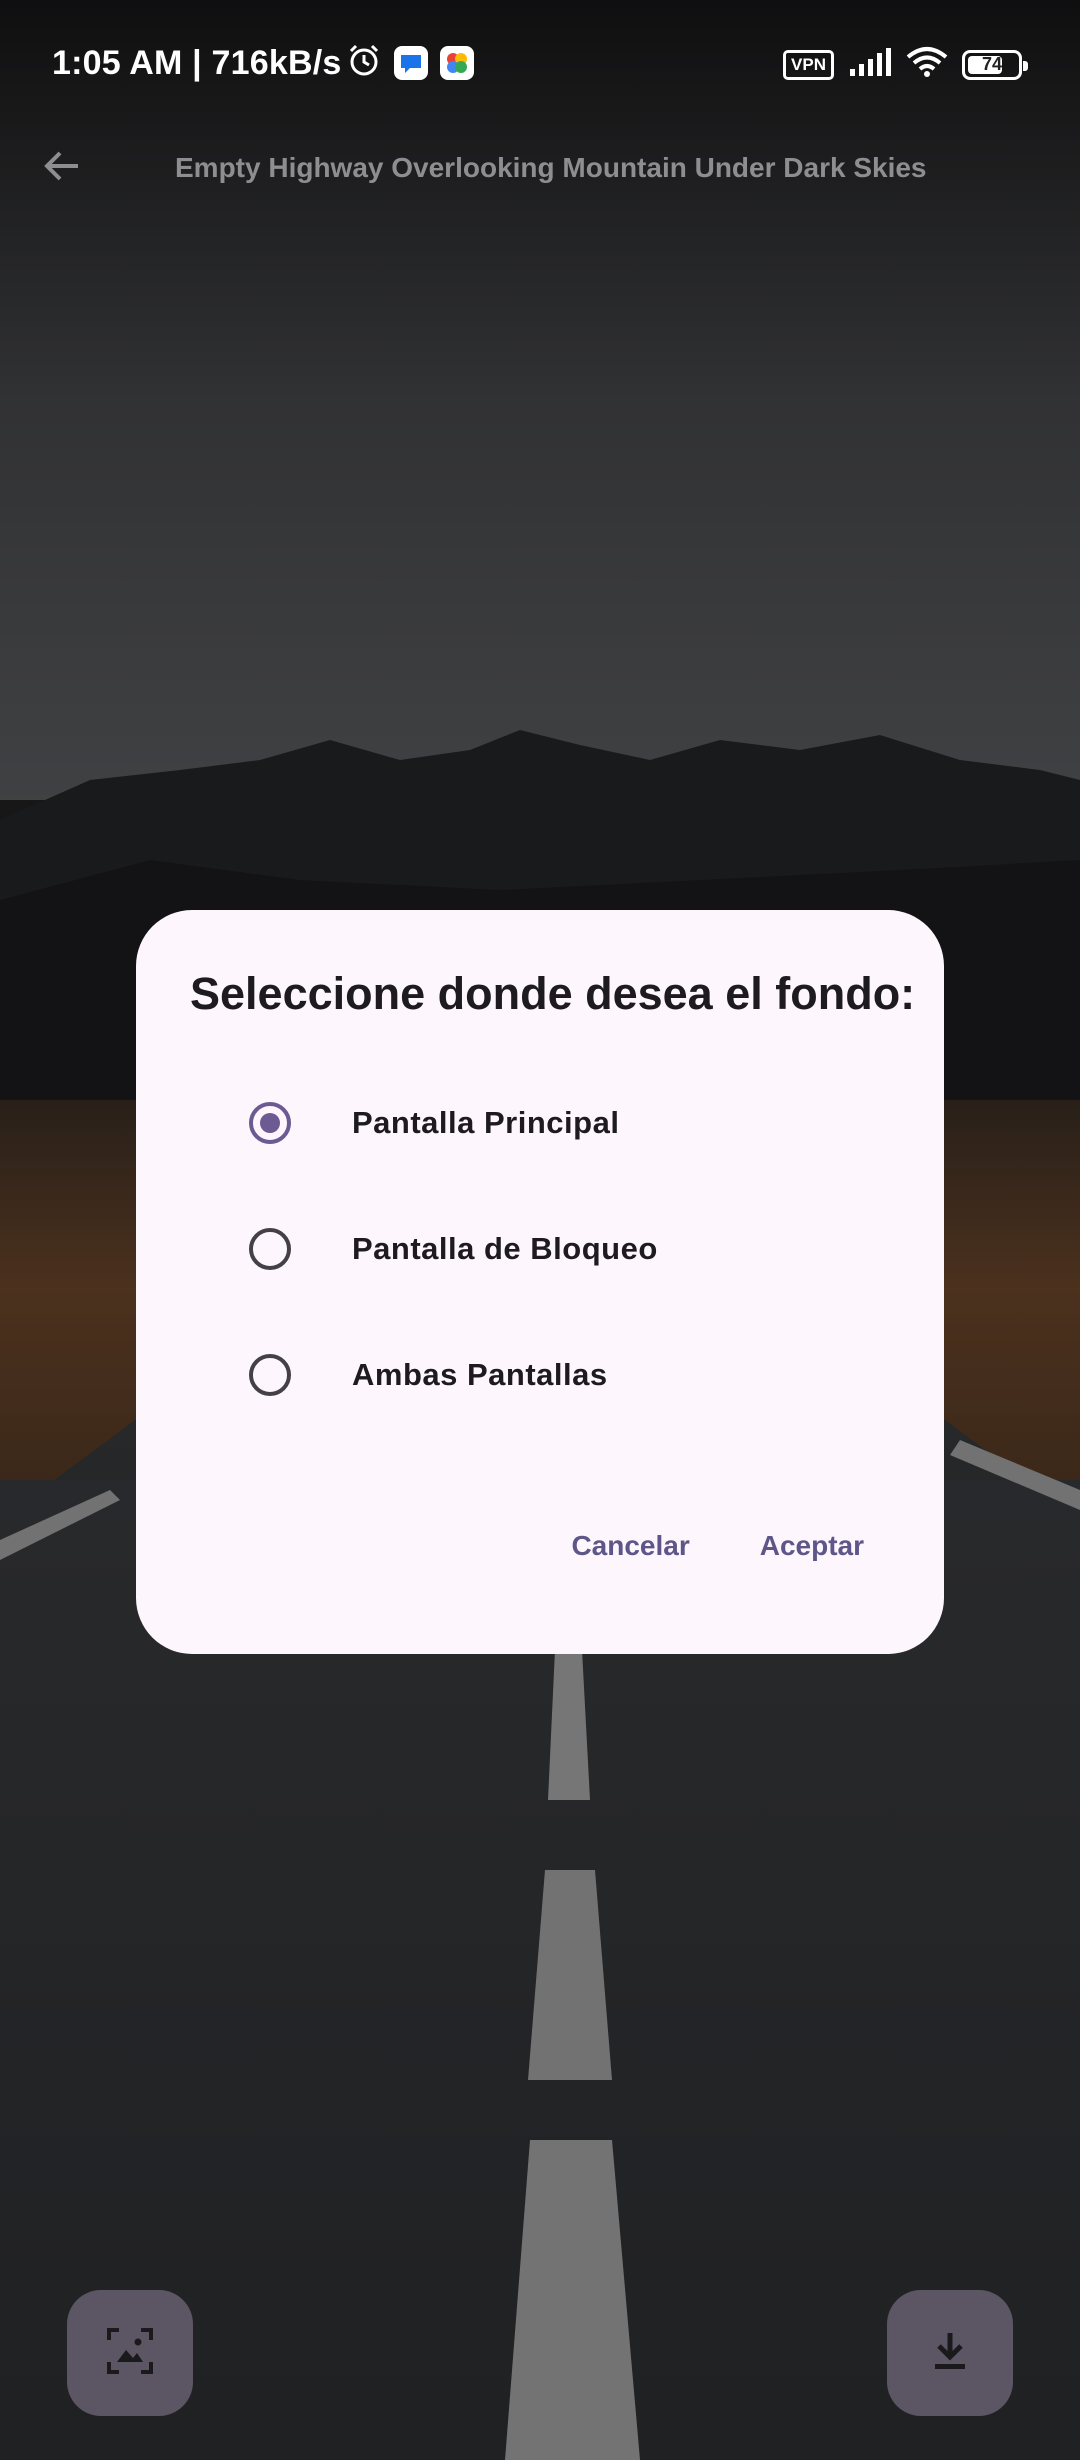 This screenshot has width=1080, height=2460. What do you see at coordinates (270, 1249) in the screenshot?
I see `radio-lock-screen` at bounding box center [270, 1249].